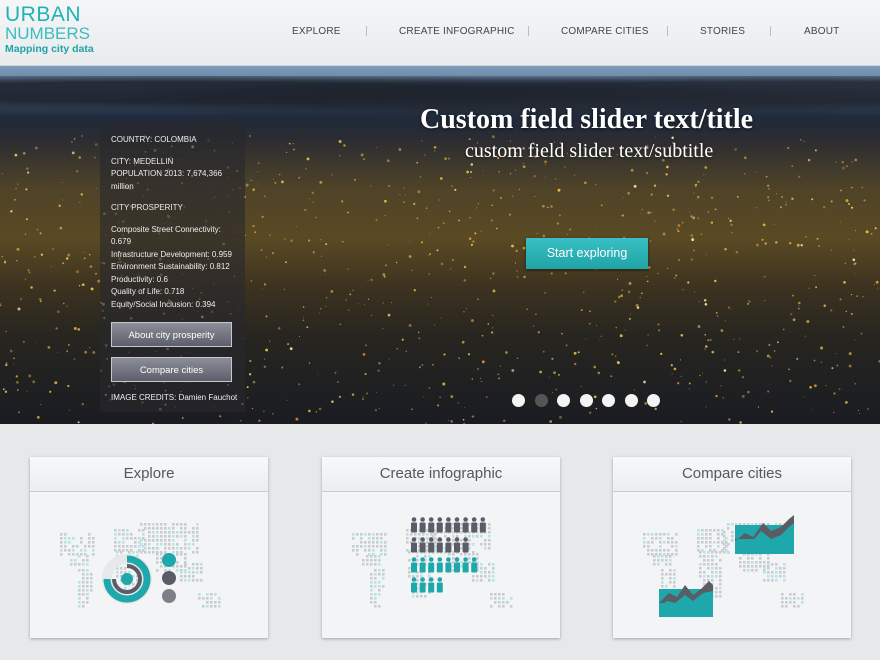 Image resolution: width=880 pixels, height=660 pixels. What do you see at coordinates (171, 369) in the screenshot?
I see `compare-cities-button: Compare cities` at bounding box center [171, 369].